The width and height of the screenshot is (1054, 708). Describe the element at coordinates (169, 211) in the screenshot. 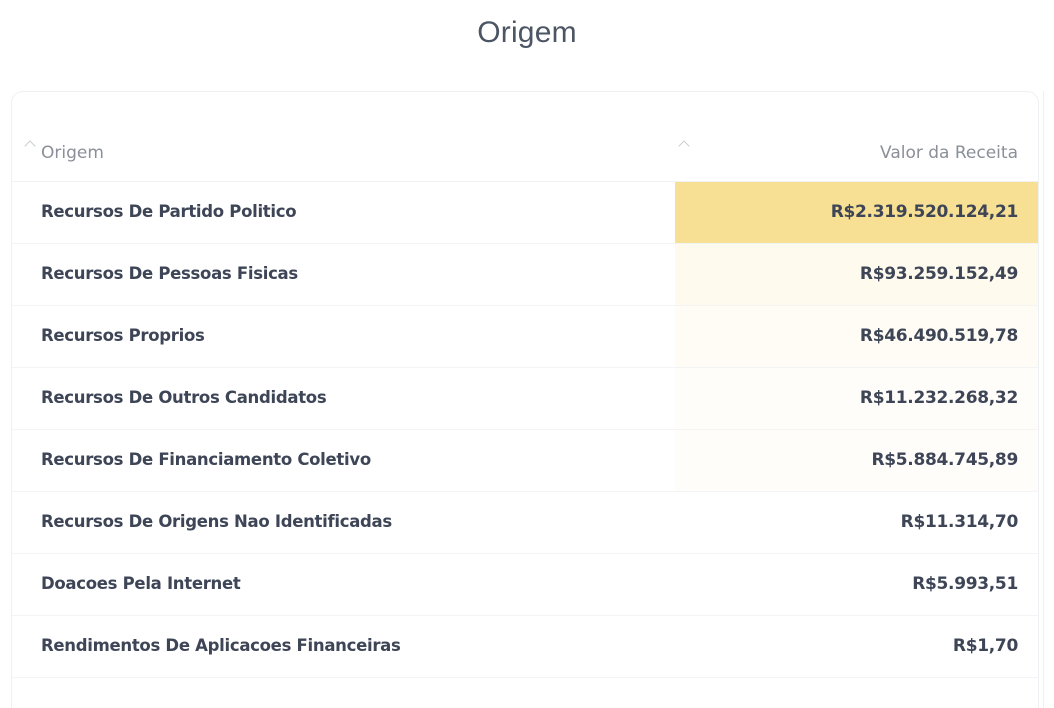

I see `cell-origem: Recursos De Partido Politico` at that location.